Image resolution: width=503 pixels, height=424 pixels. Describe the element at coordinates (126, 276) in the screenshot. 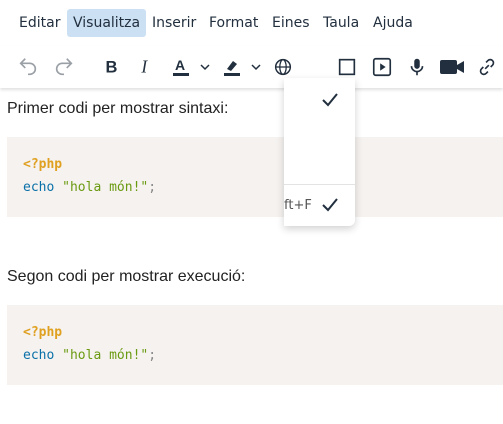

I see `paragraph: Segon codi per mostrar execució:` at that location.